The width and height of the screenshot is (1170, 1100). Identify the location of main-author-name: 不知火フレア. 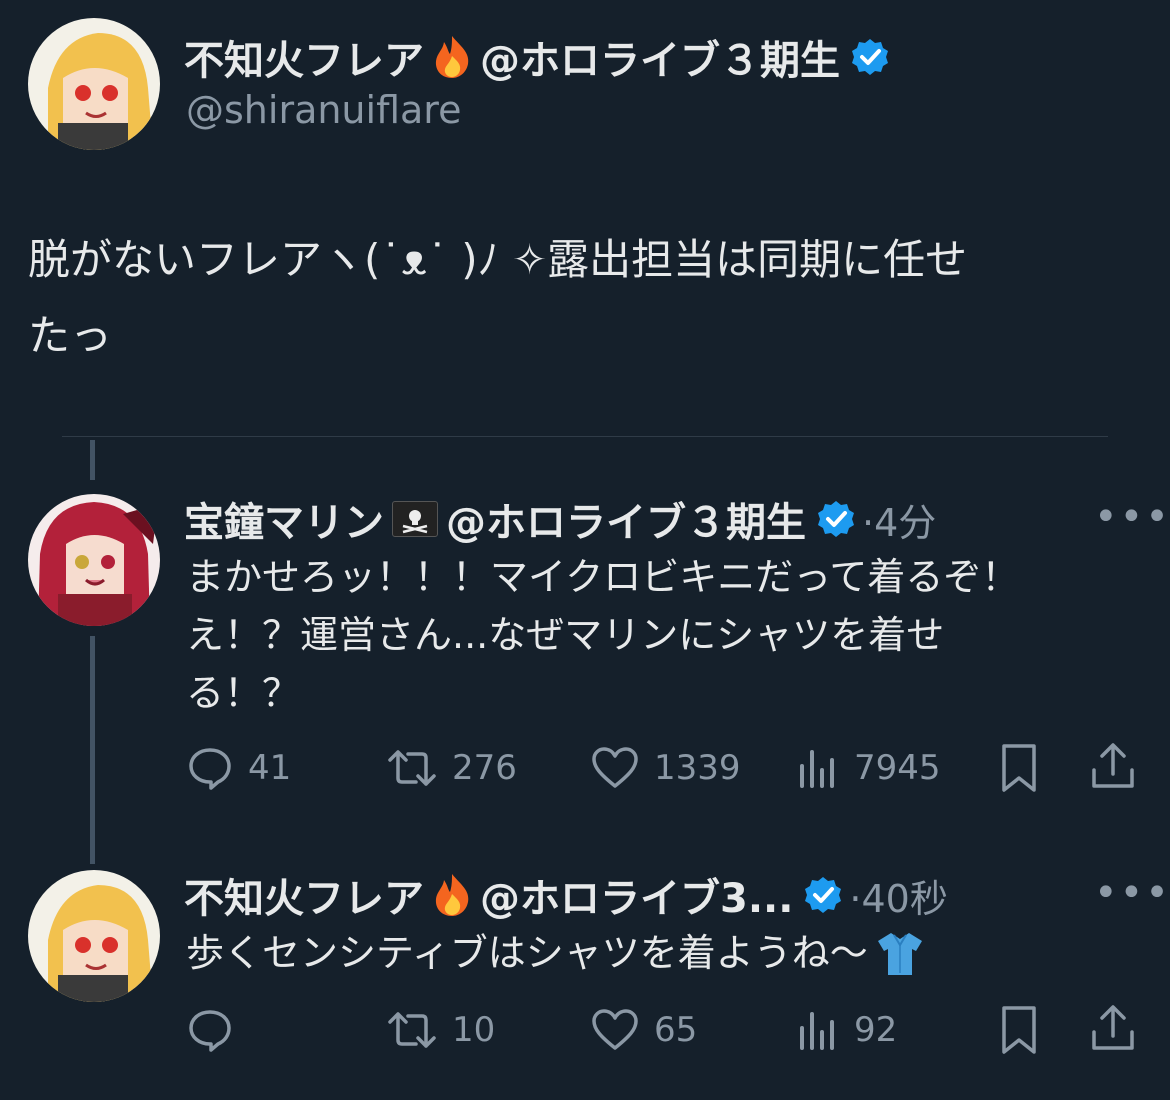
(304, 57).